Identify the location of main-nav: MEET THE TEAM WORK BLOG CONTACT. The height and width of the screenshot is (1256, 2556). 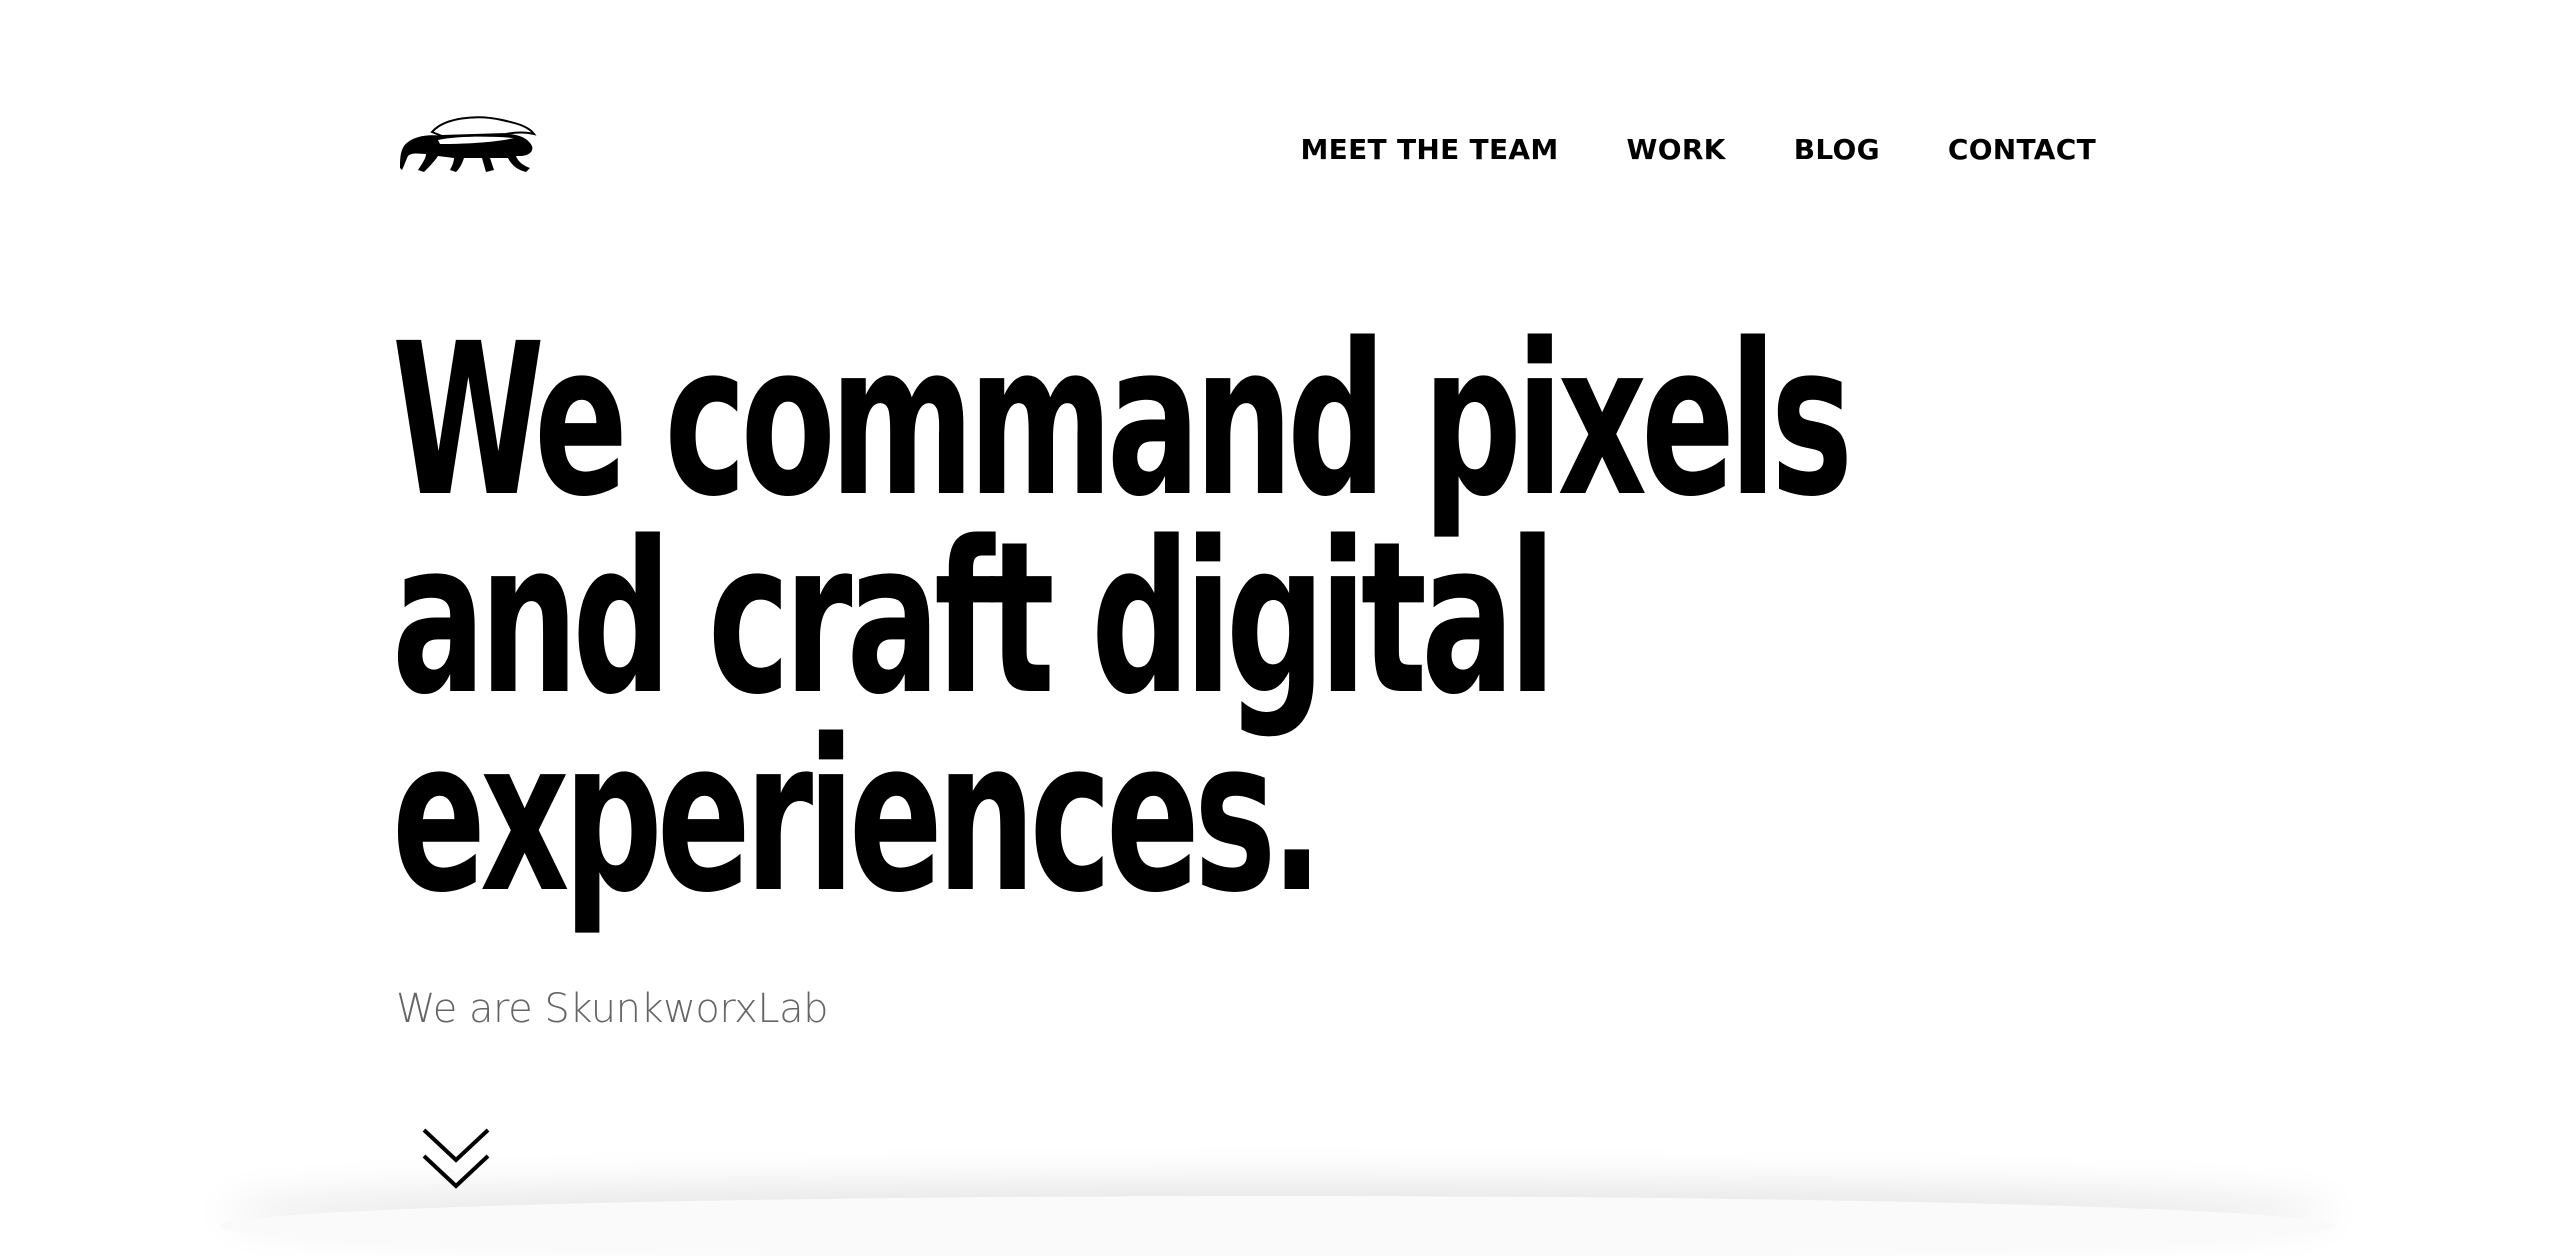
(1698, 150).